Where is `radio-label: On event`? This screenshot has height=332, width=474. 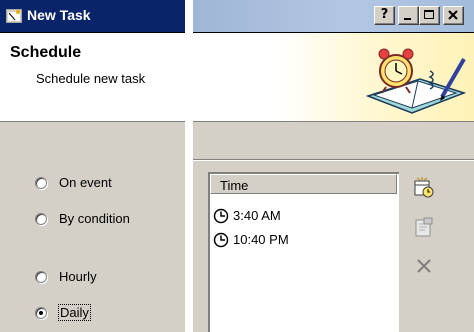 radio-label: On event is located at coordinates (85, 182).